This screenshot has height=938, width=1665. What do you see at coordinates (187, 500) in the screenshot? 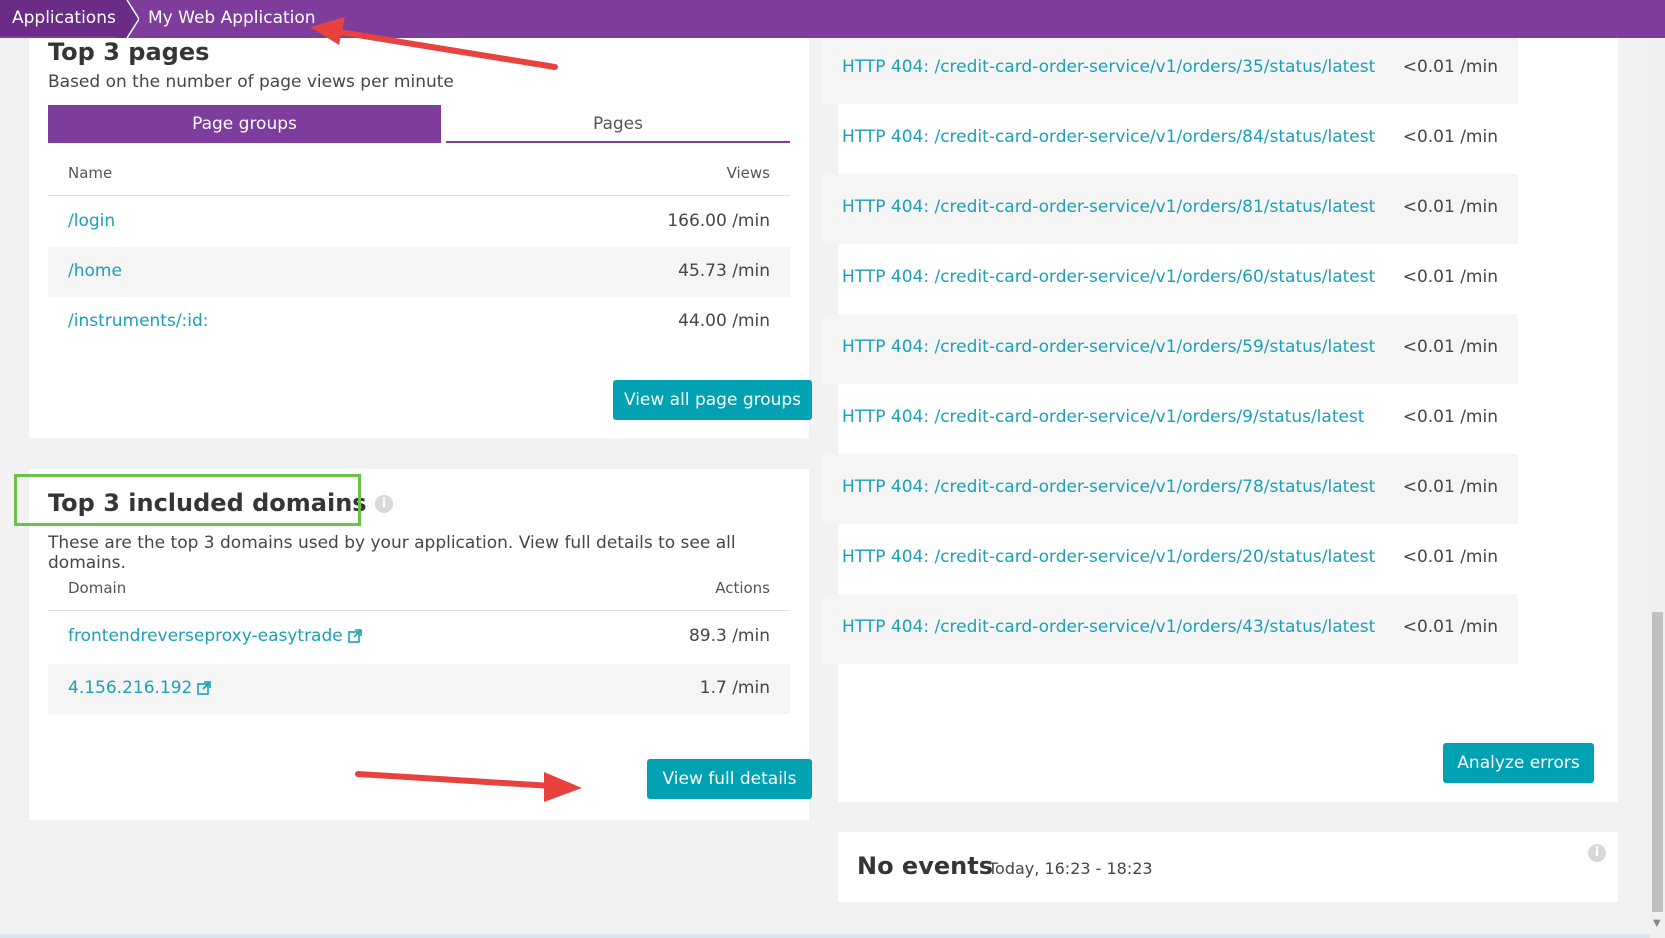
I see `highlight-box` at bounding box center [187, 500].